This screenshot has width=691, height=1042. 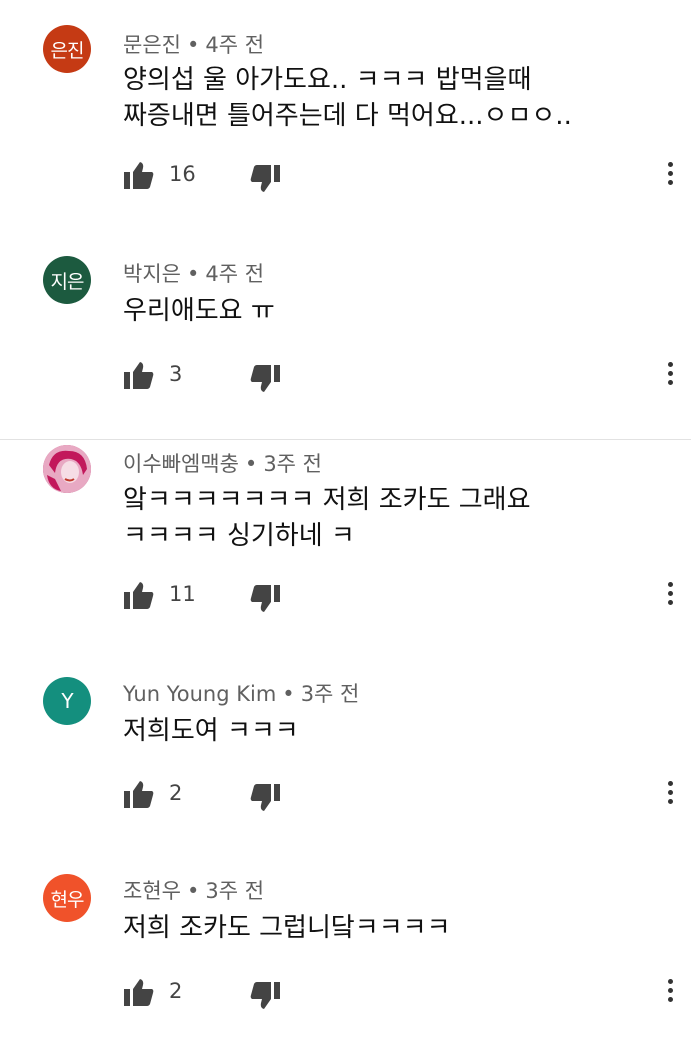 I want to click on avatar-initials: 현우, so click(x=67, y=899).